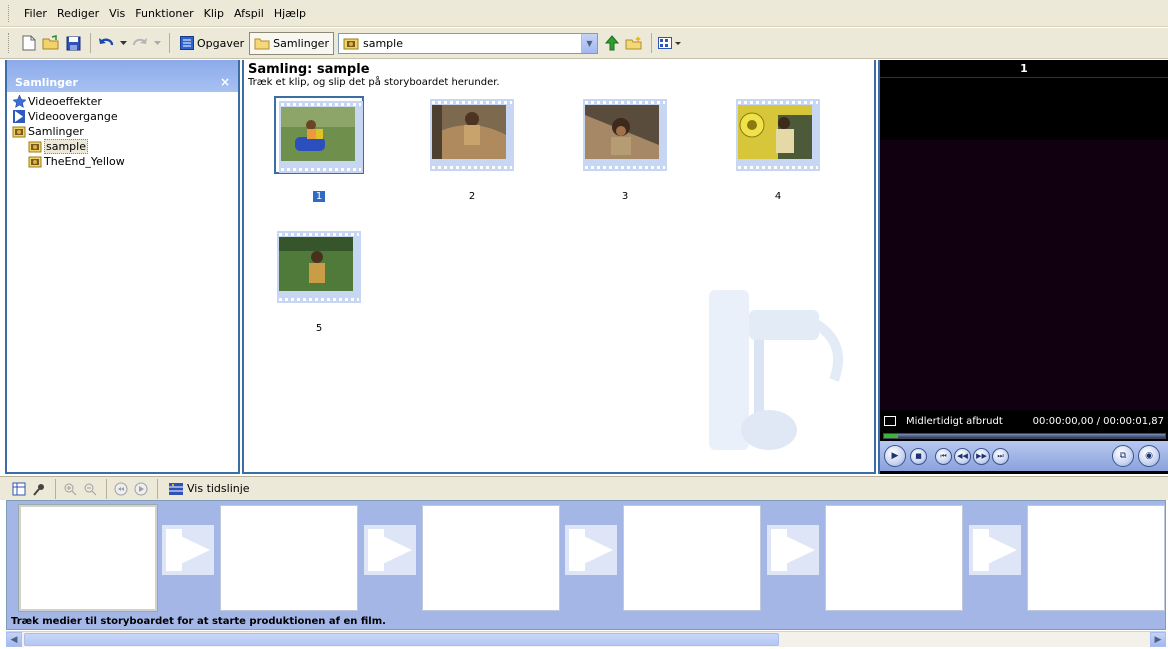  I want to click on menu-help: Hjælp, so click(290, 13).